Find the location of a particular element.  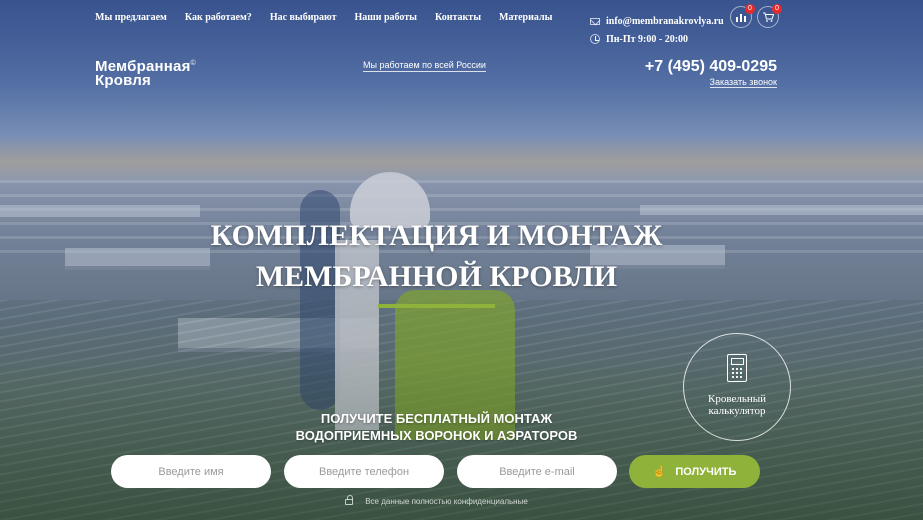

offer-line1: ПОЛУЧИТЕ БЕСПЛАТНЫЙ МОНТАЖ is located at coordinates (436, 418).